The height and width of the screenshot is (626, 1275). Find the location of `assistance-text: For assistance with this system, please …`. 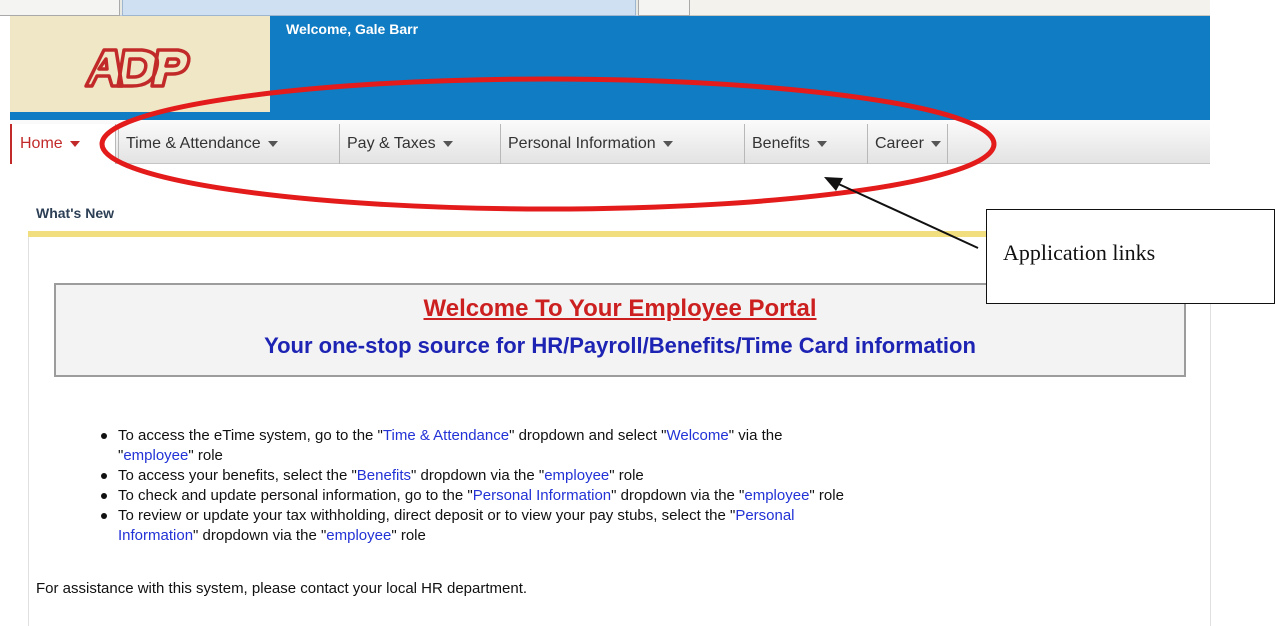

assistance-text: For assistance with this system, please … is located at coordinates (282, 588).